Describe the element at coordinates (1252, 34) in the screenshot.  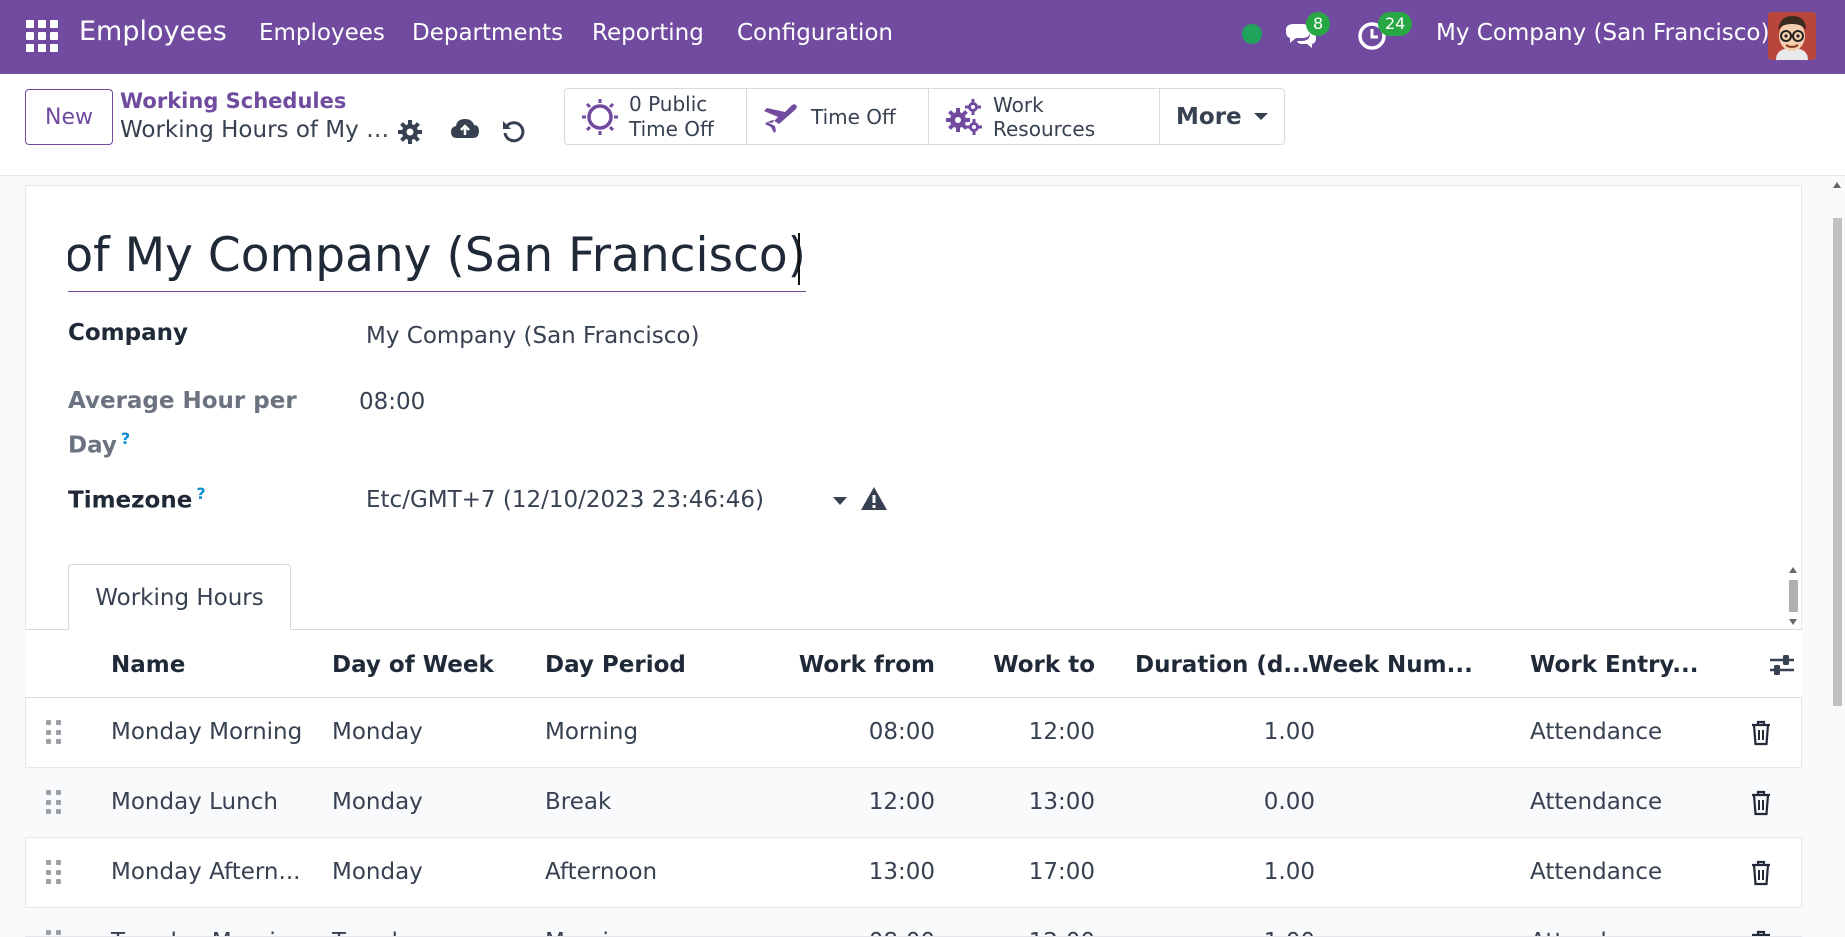
I see `presence-status-icon` at that location.